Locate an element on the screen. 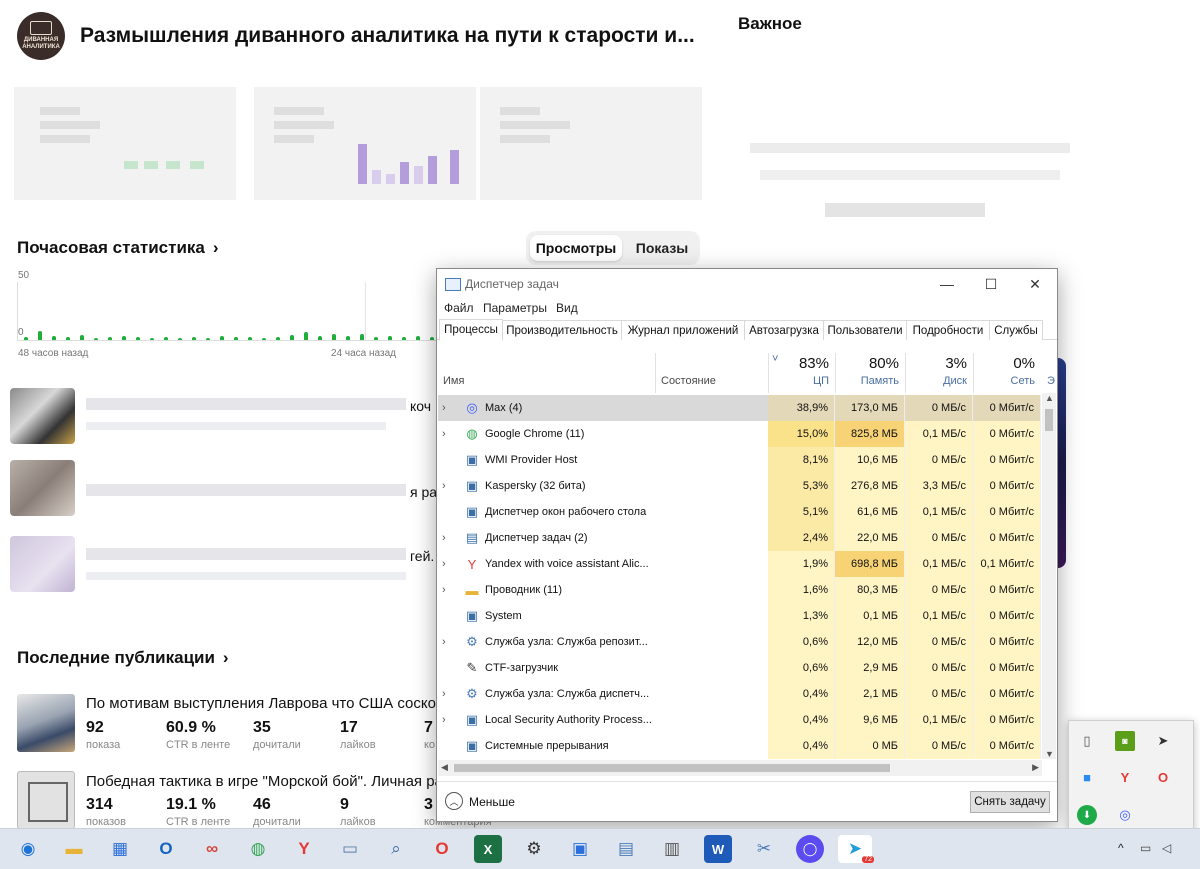  scroll-down-icon: ▼ is located at coordinates (1049, 754).